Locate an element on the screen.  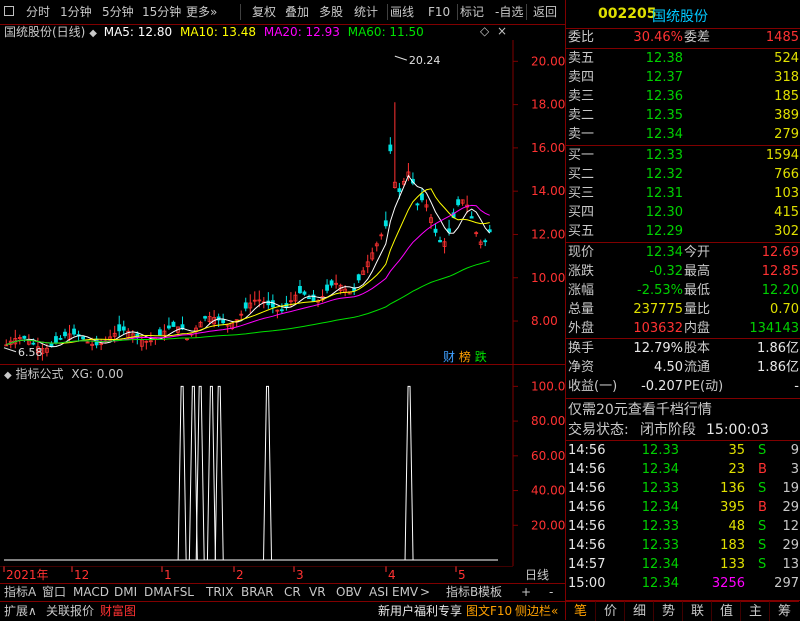
fundamental-row: 换手 12.79% 股本 1.86亿 is located at coordinates (683, 349).